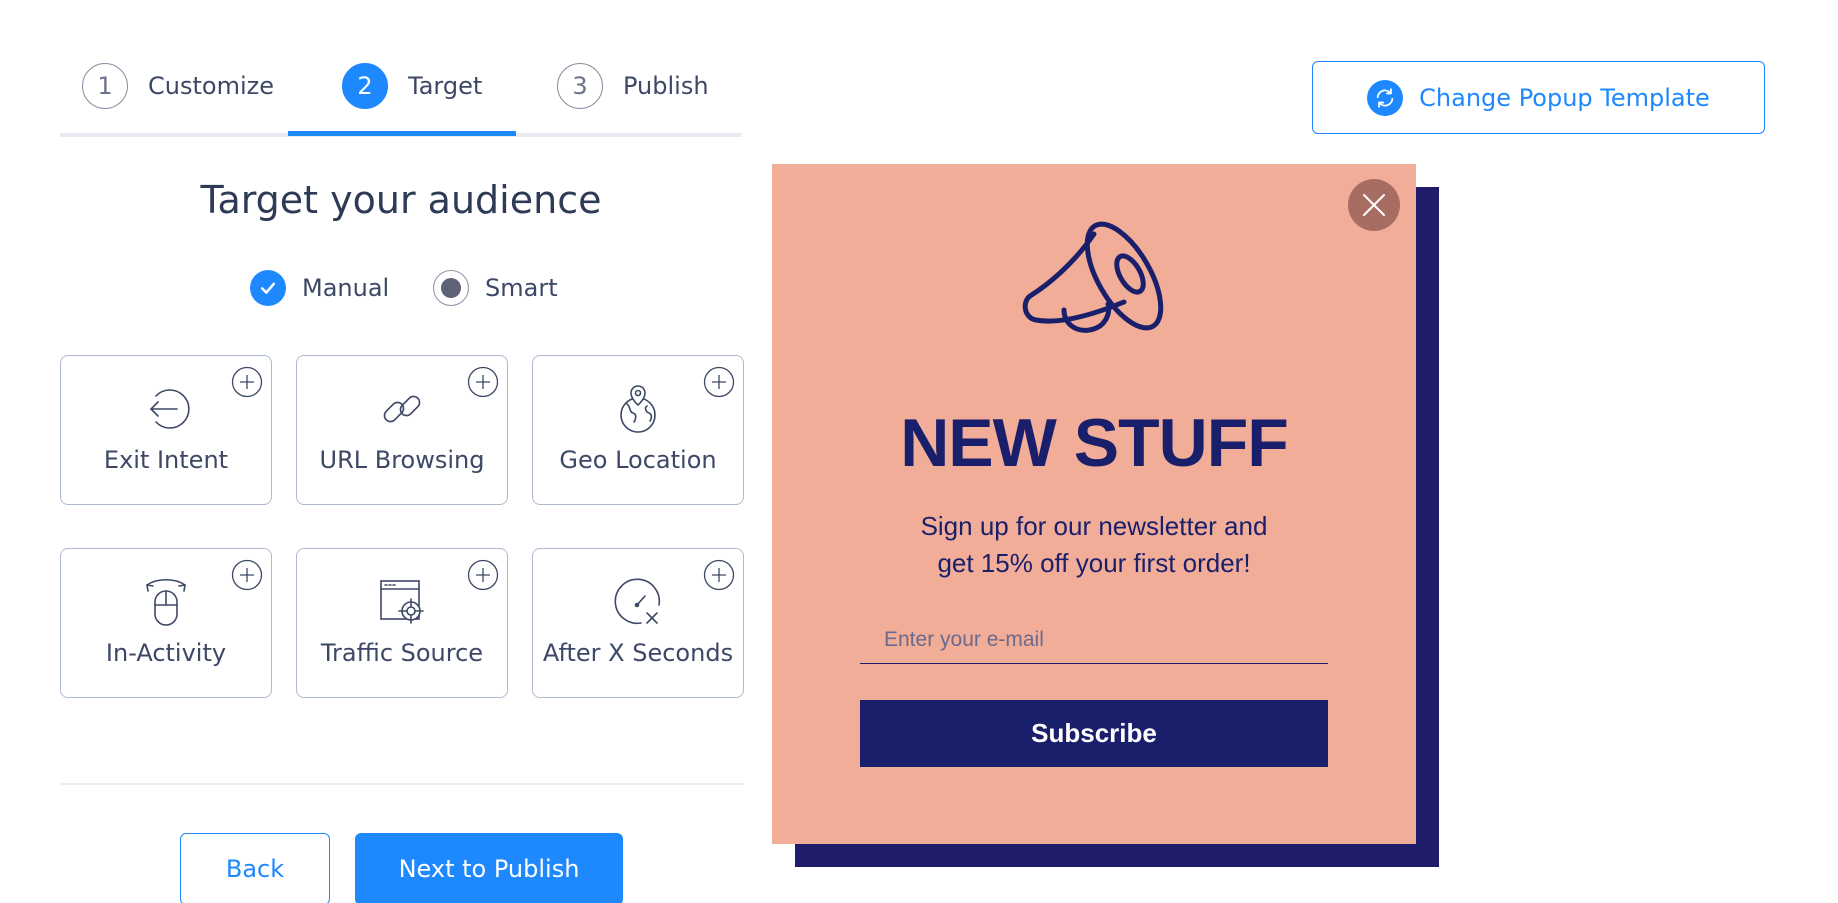  What do you see at coordinates (638, 409) in the screenshot?
I see `globe-pin-icon` at bounding box center [638, 409].